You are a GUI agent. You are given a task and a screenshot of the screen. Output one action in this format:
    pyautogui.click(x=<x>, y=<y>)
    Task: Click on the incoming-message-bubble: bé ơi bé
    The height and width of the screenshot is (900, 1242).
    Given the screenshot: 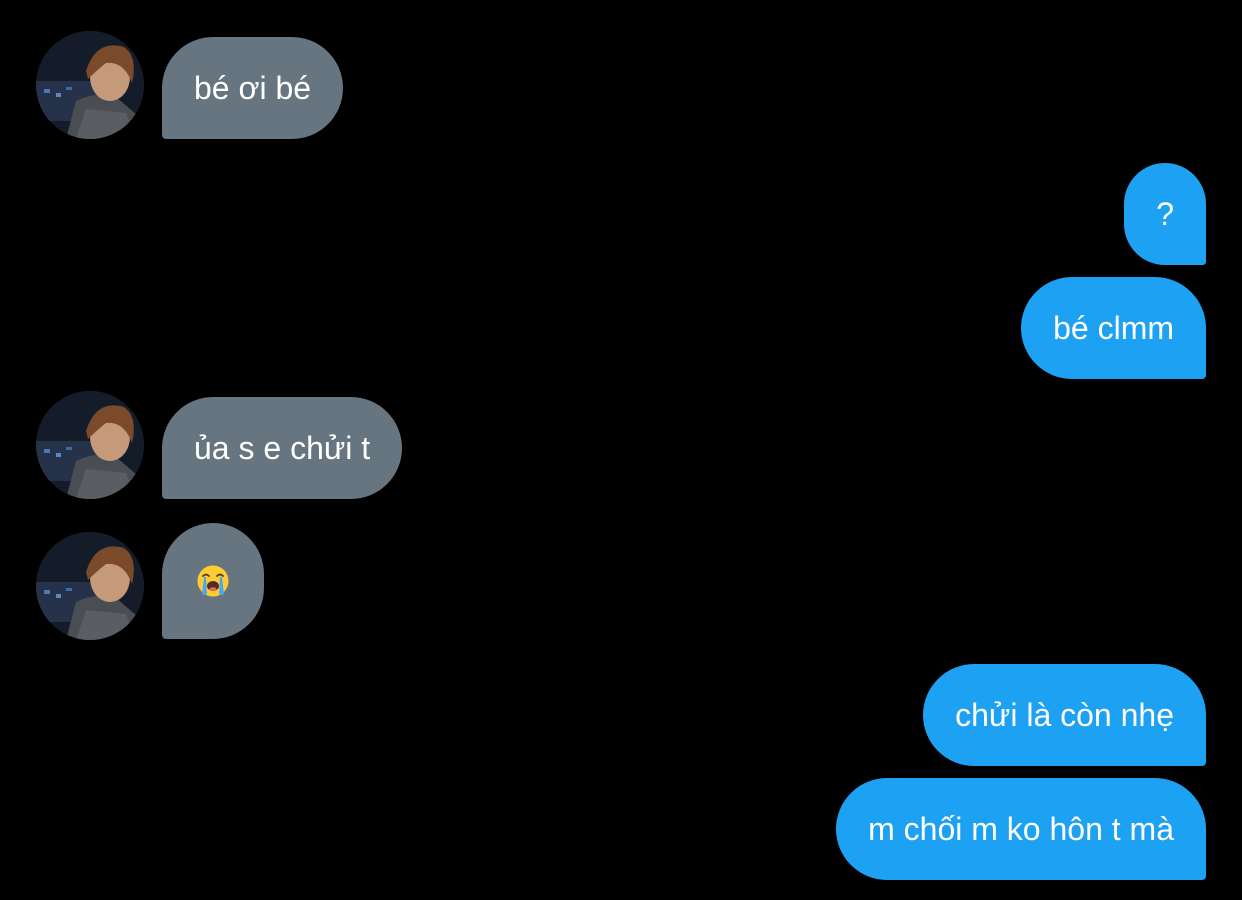 What is the action you would take?
    pyautogui.click(x=253, y=88)
    